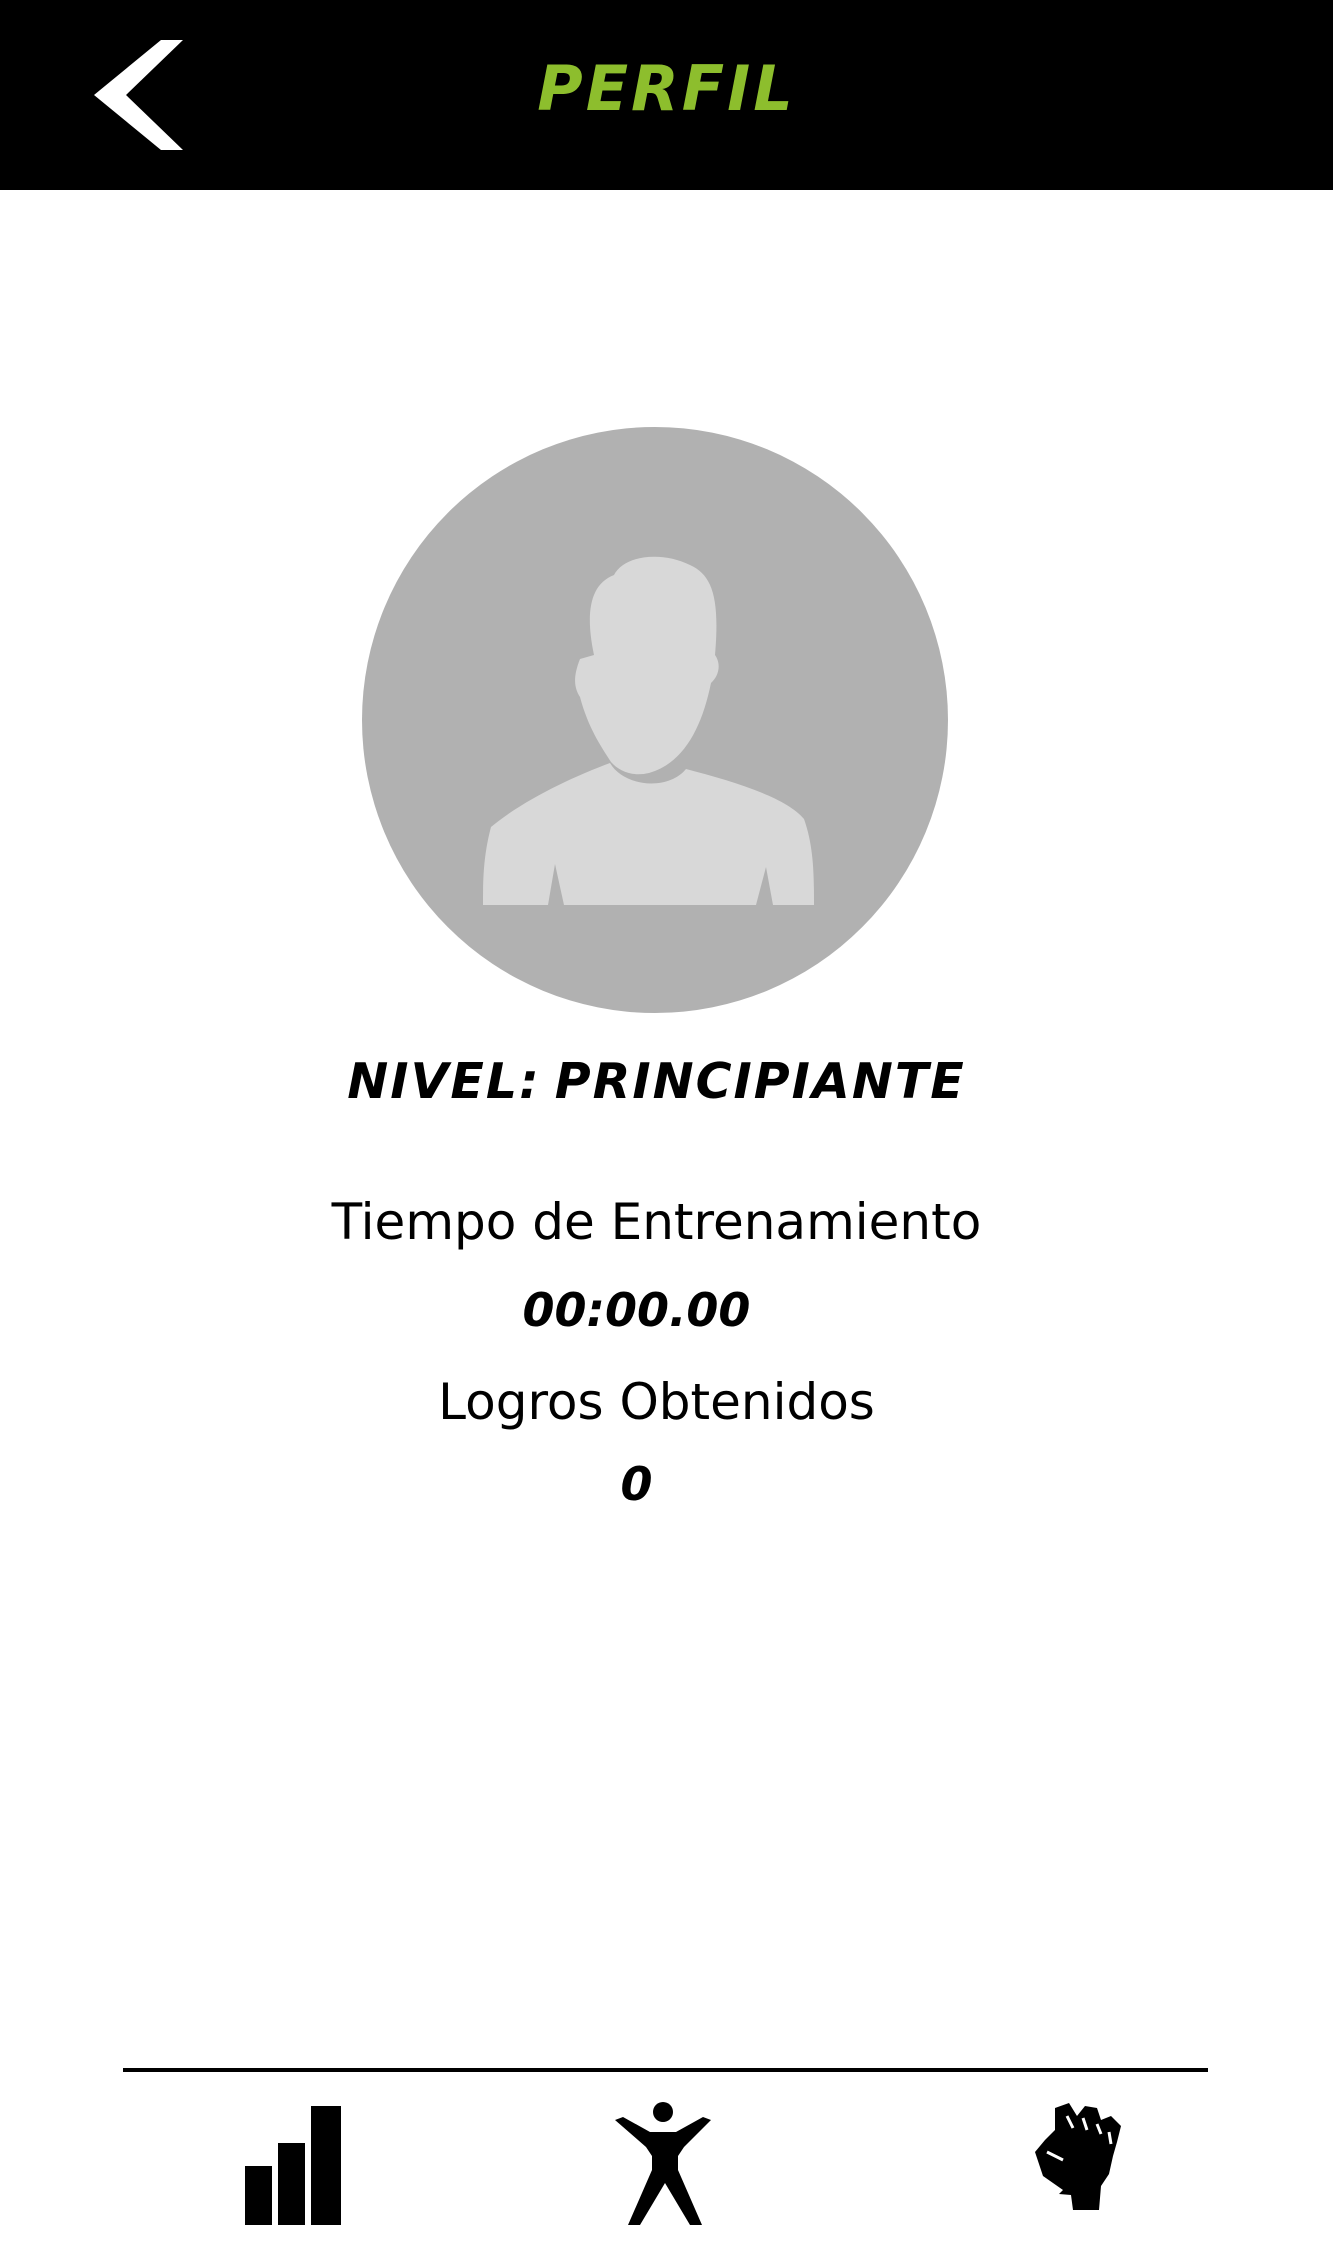  Describe the element at coordinates (655, 720) in the screenshot. I see `user-avatar-placeholder-icon` at that location.